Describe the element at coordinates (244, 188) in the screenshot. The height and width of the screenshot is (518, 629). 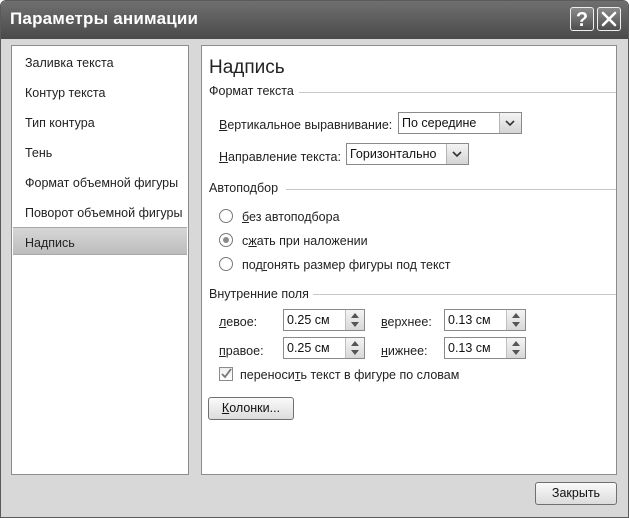
I see `section-autofit: Автоподбор` at that location.